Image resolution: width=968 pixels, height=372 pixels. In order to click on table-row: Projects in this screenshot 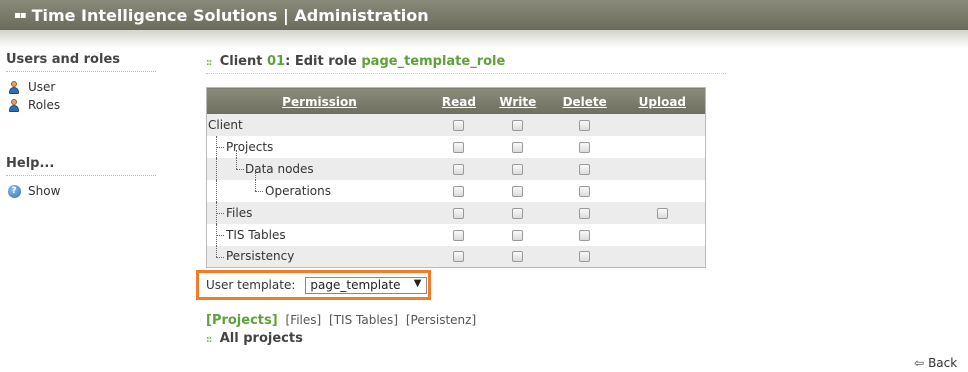, I will do `click(456, 146)`.